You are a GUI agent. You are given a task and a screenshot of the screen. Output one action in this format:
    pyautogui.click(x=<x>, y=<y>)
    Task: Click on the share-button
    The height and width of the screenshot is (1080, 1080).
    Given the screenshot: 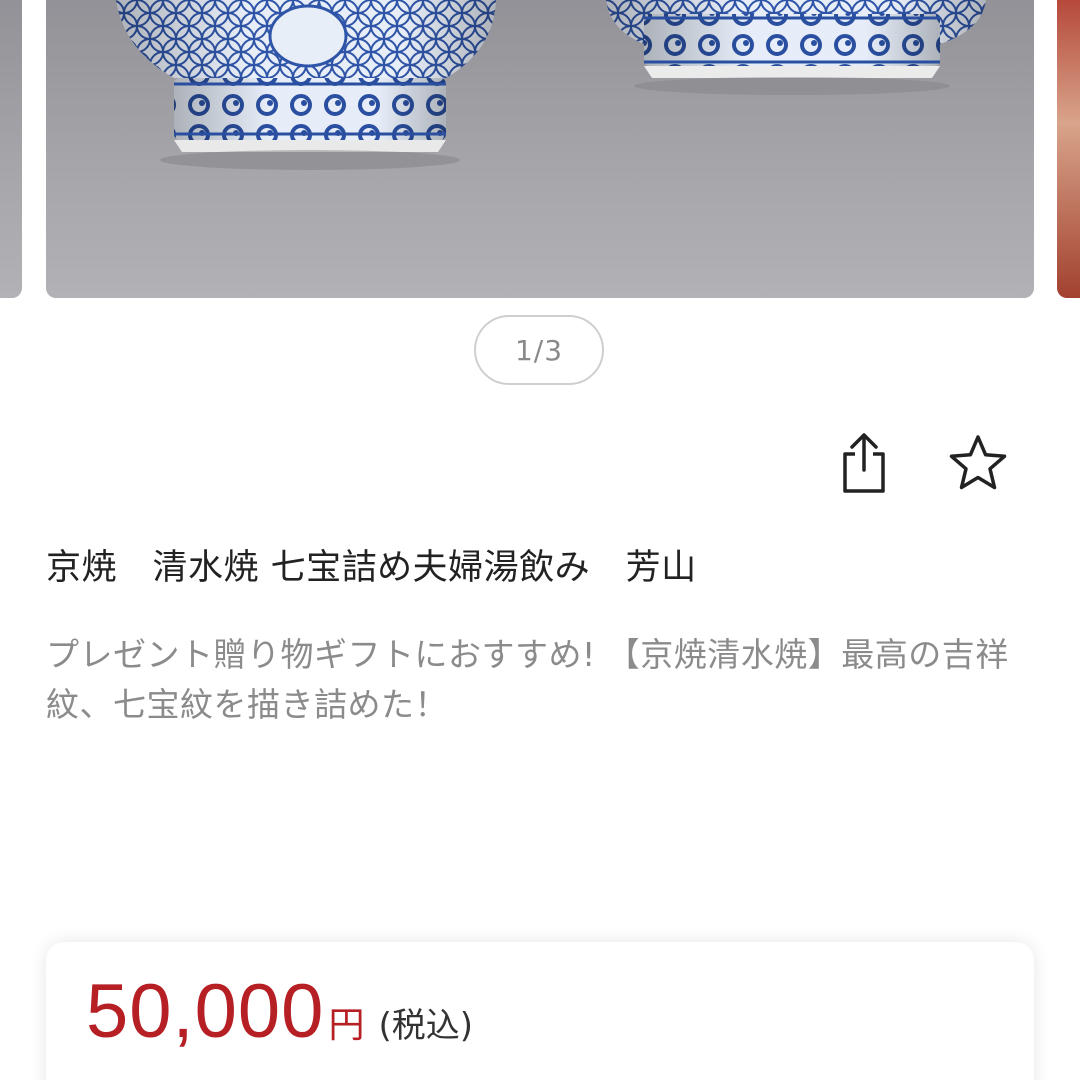 What is the action you would take?
    pyautogui.click(x=864, y=463)
    